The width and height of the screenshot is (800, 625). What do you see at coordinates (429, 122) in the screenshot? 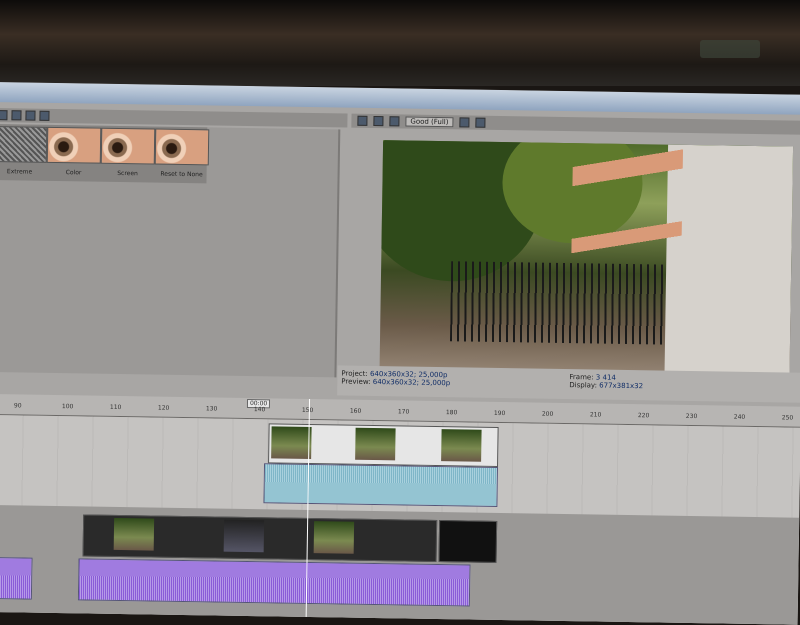
I see `preview-quality-select: Good (Full)` at bounding box center [429, 122].